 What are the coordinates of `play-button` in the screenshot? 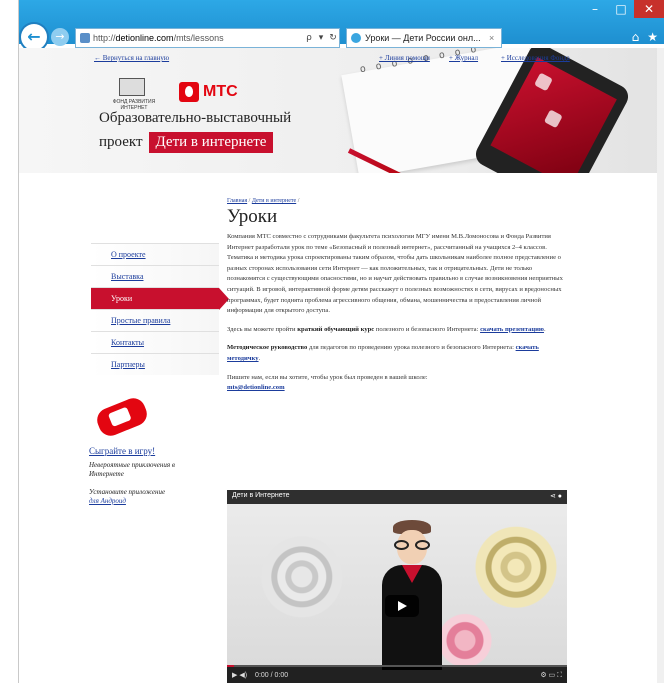 It's located at (402, 606).